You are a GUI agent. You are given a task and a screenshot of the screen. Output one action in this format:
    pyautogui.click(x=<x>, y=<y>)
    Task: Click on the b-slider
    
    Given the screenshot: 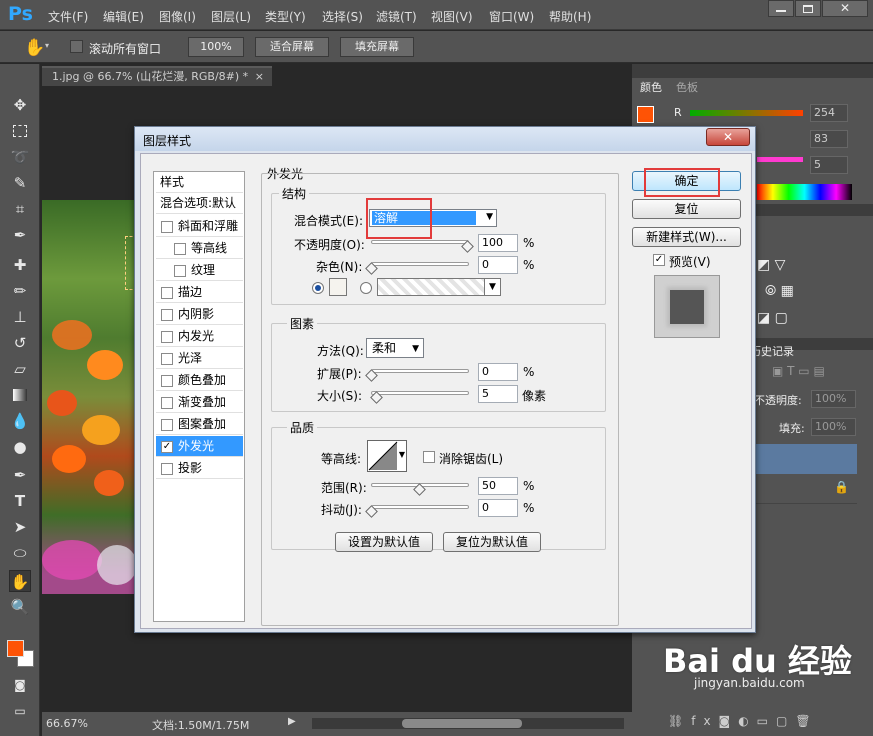 What is the action you would take?
    pyautogui.click(x=780, y=159)
    